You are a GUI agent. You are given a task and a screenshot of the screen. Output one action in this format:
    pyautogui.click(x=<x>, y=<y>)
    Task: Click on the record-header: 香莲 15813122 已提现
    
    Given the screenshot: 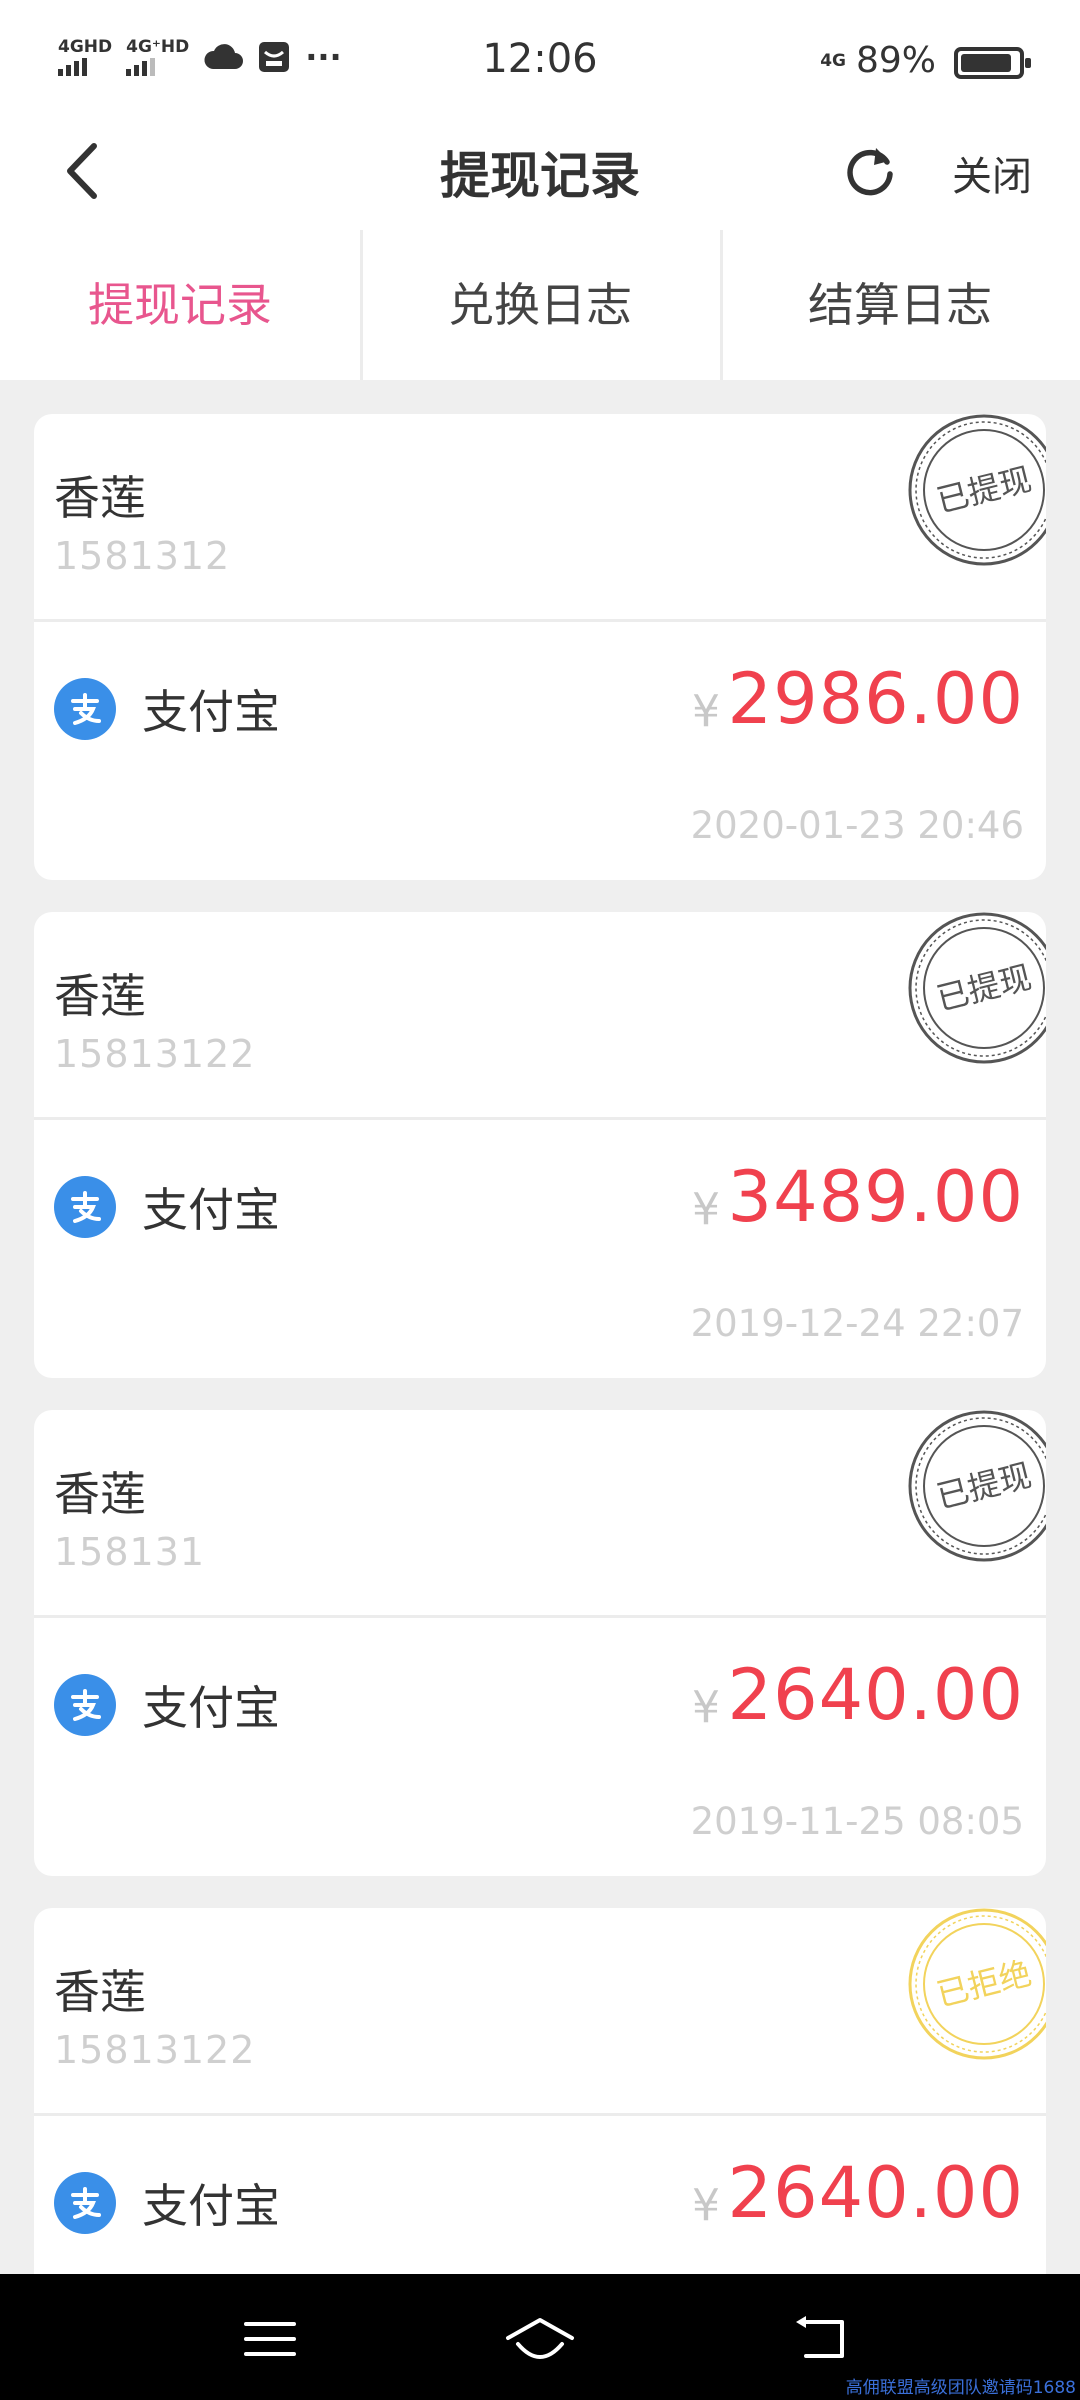 What is the action you would take?
    pyautogui.click(x=540, y=1016)
    